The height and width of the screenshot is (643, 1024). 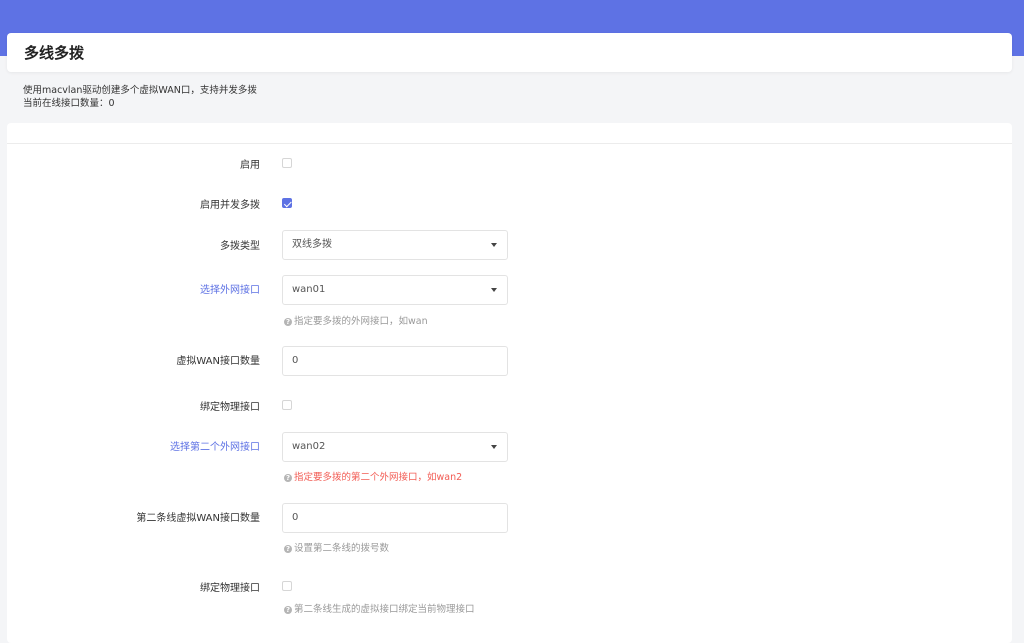 What do you see at coordinates (54, 53) in the screenshot?
I see `page-title: 多线多拨` at bounding box center [54, 53].